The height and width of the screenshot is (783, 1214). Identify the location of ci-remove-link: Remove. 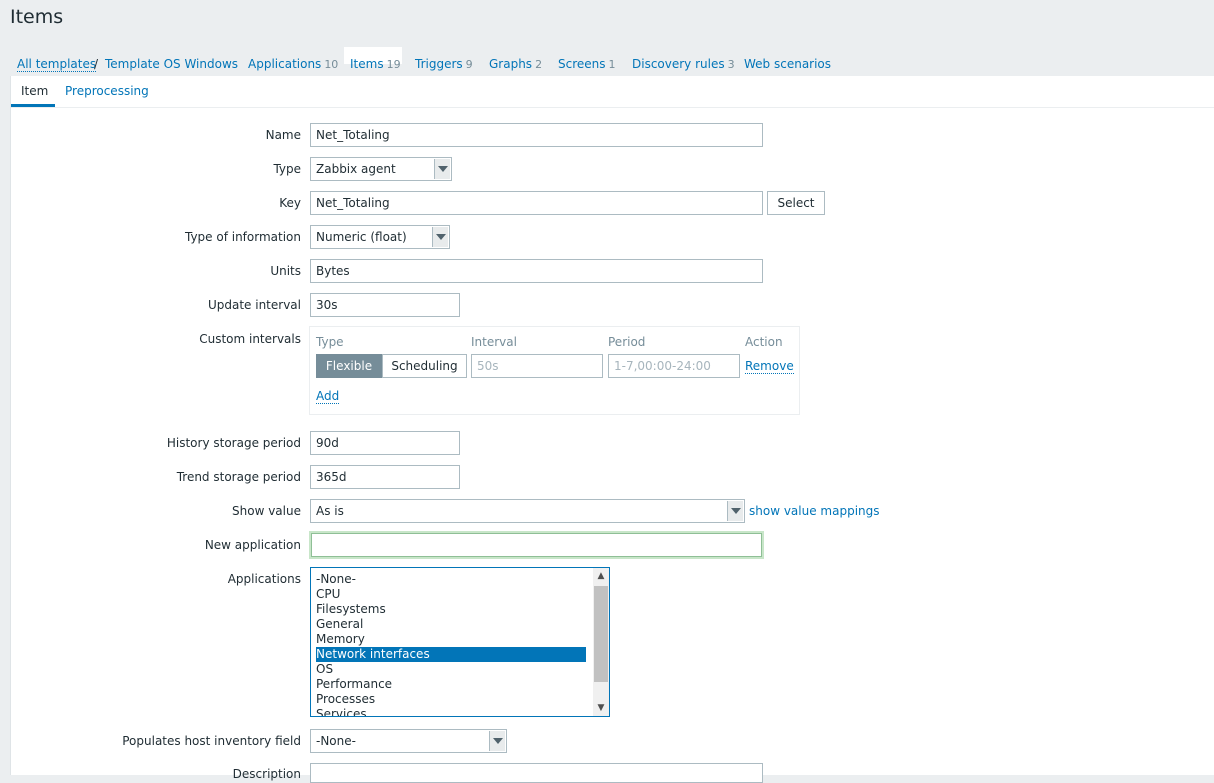
(769, 366).